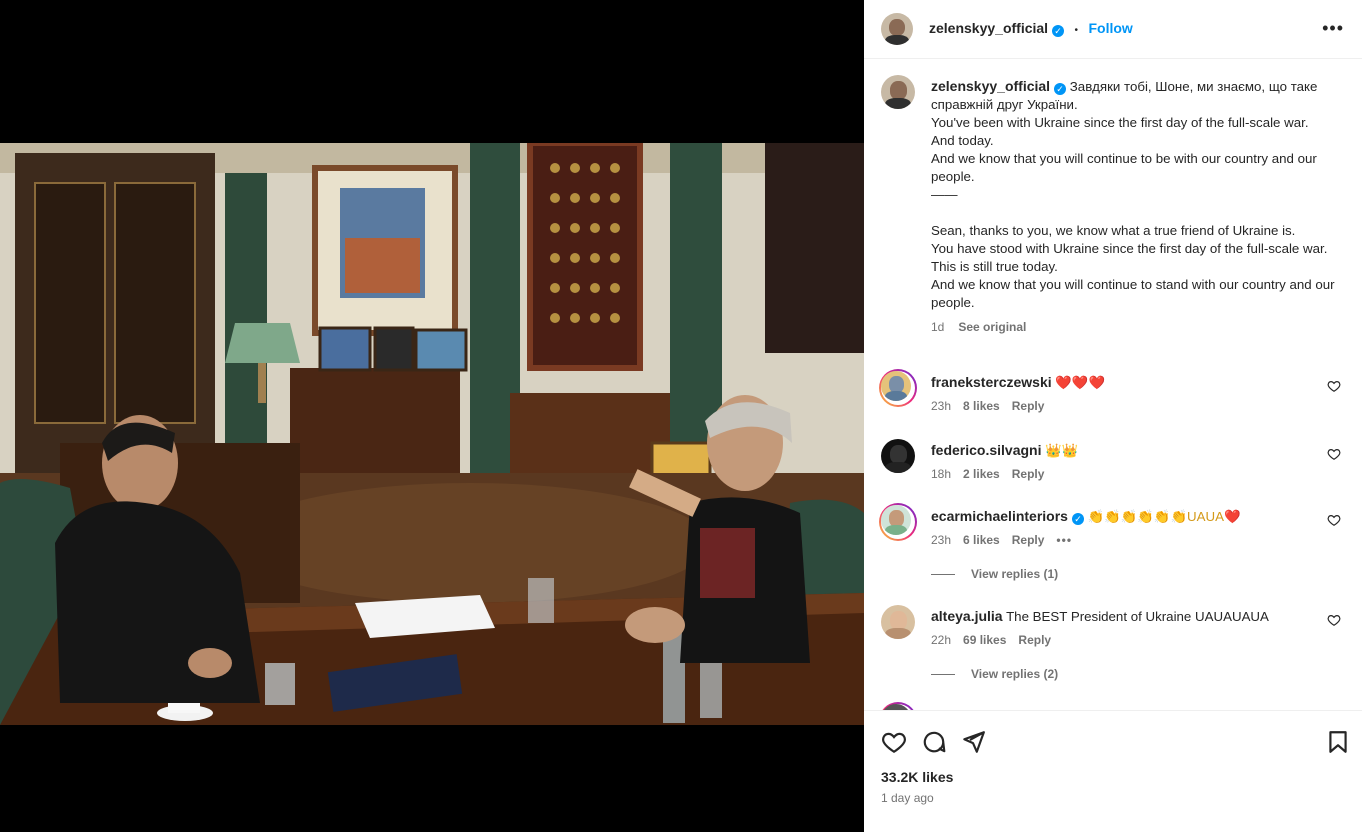  I want to click on comment-likes: 69 likes, so click(984, 640).